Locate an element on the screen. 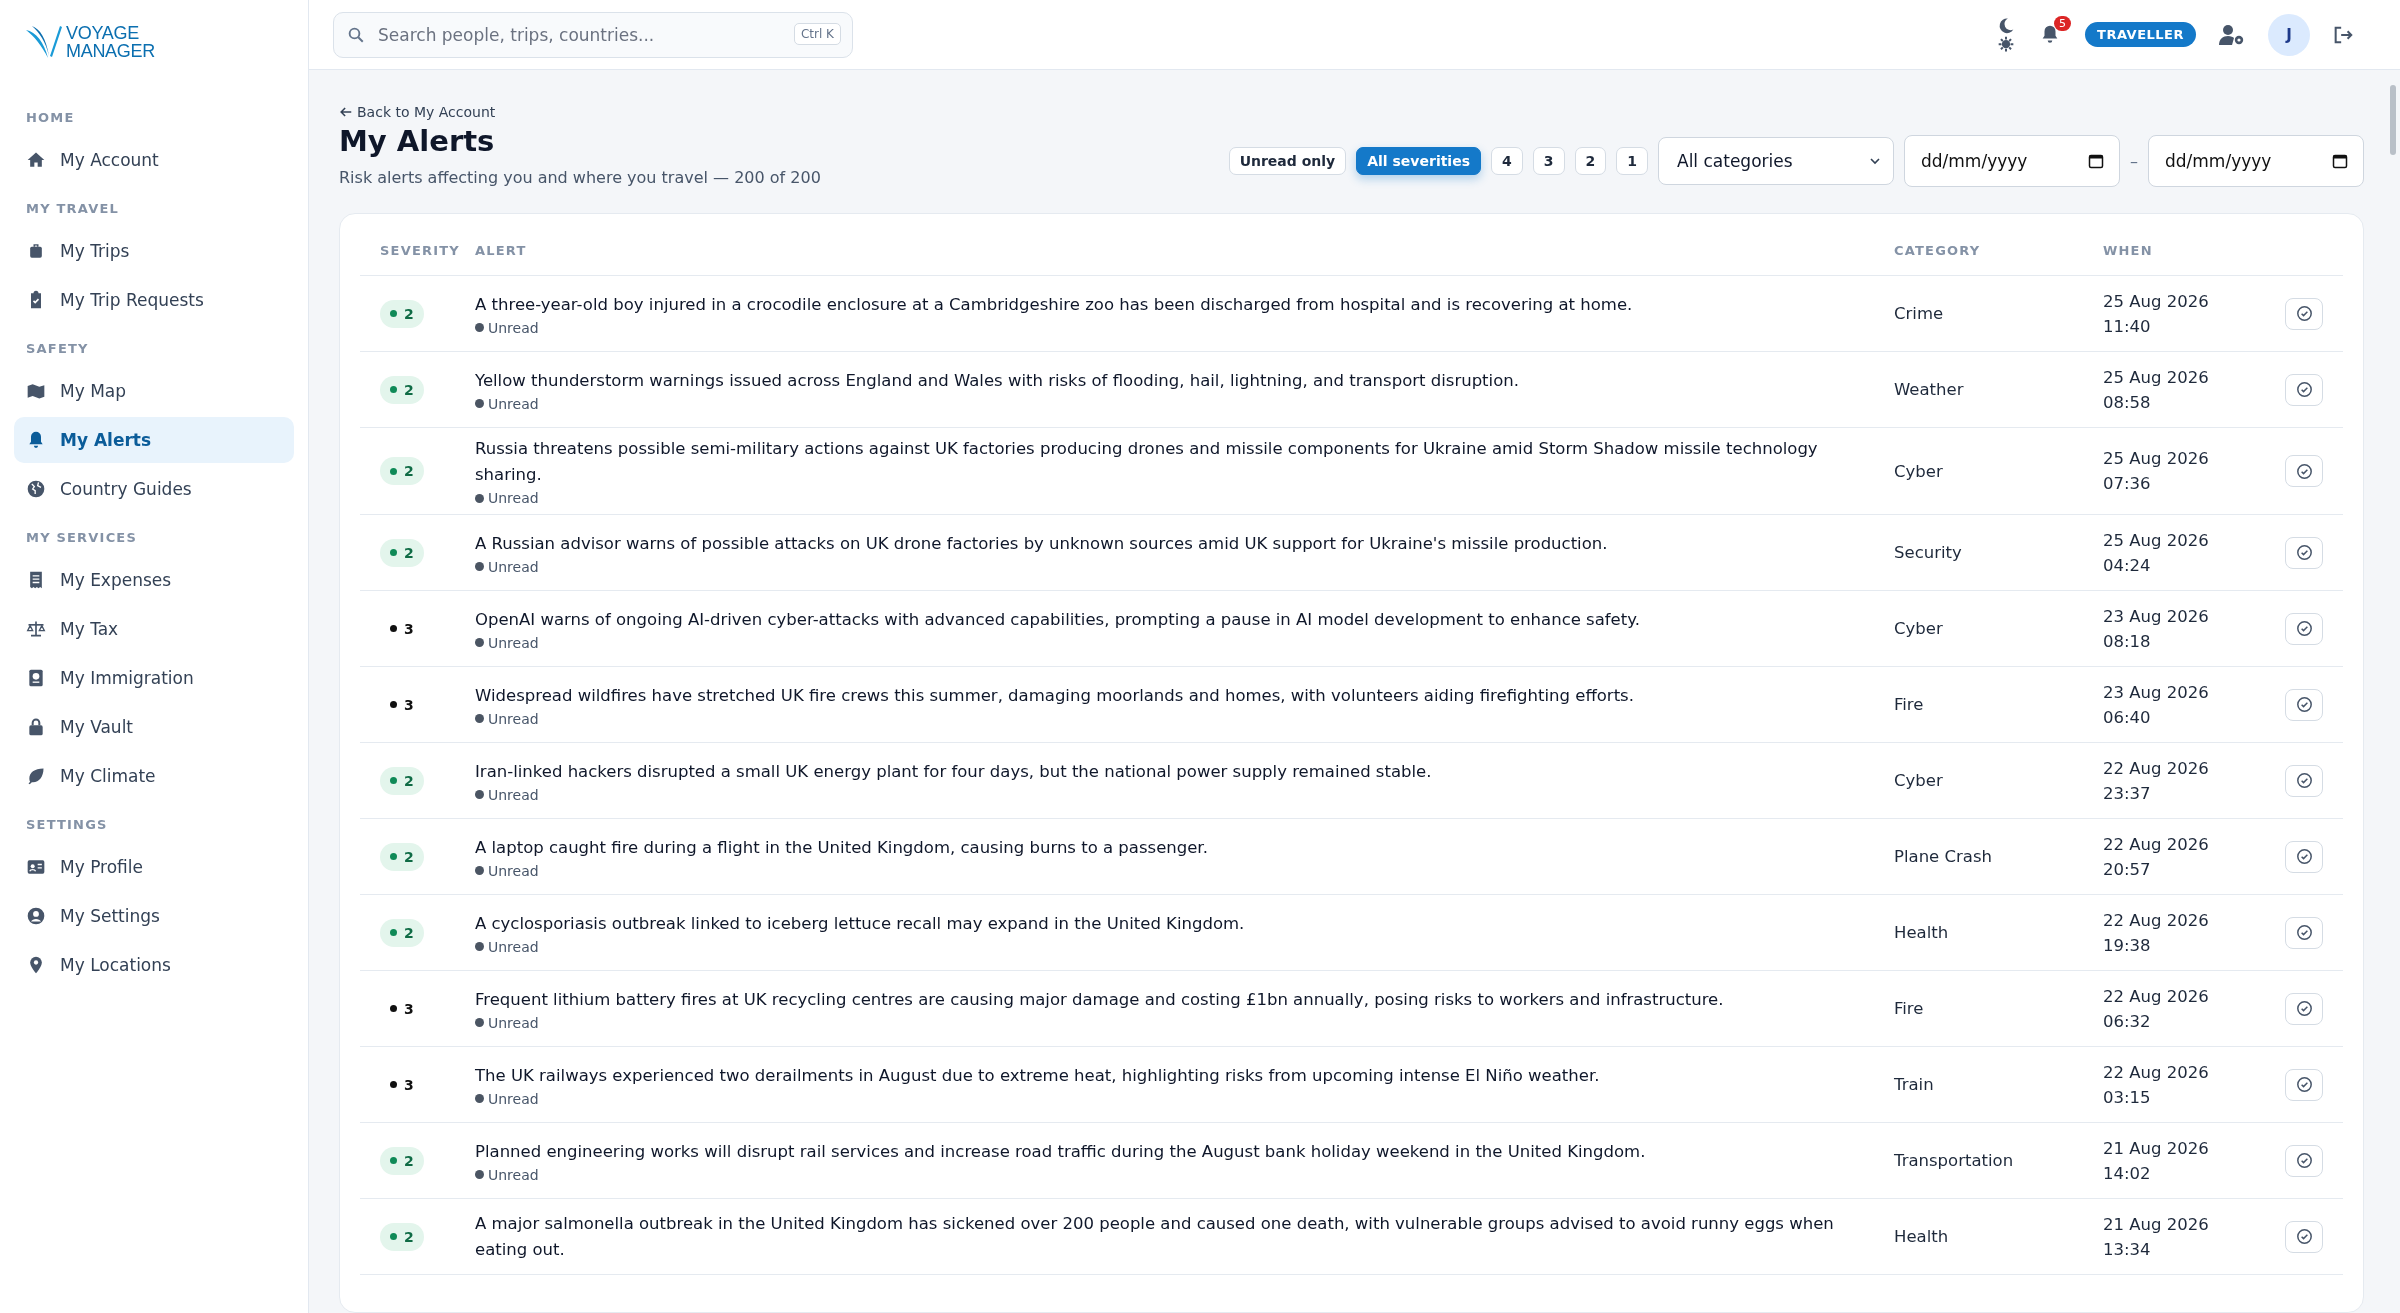  alert-text: Frequent lithium battery fires at UK recycling centres are causing major damage and costing £1bn annually, posing risks to workers and infrastructure. is located at coordinates (1174, 999).